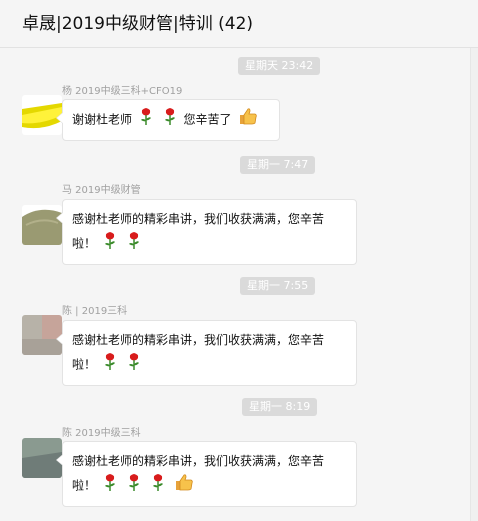 This screenshot has width=478, height=521. What do you see at coordinates (102, 119) in the screenshot?
I see `message-text: 谢谢杜老师` at bounding box center [102, 119].